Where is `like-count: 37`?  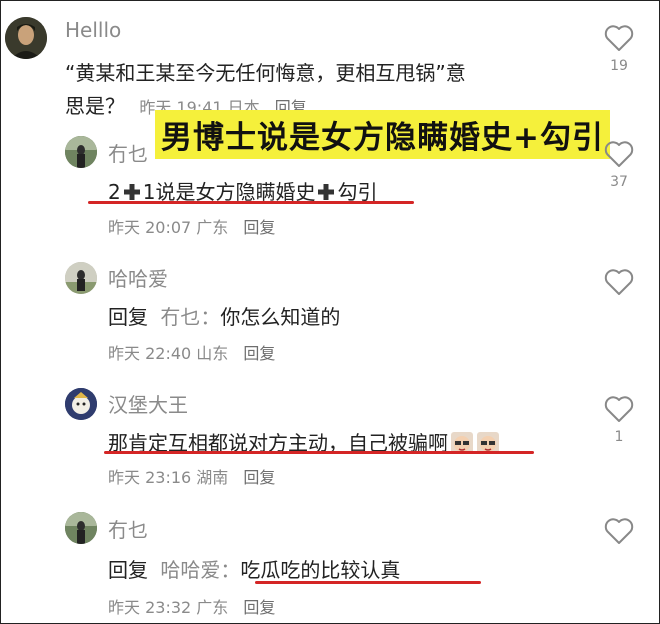
like-count: 37 is located at coordinates (619, 182).